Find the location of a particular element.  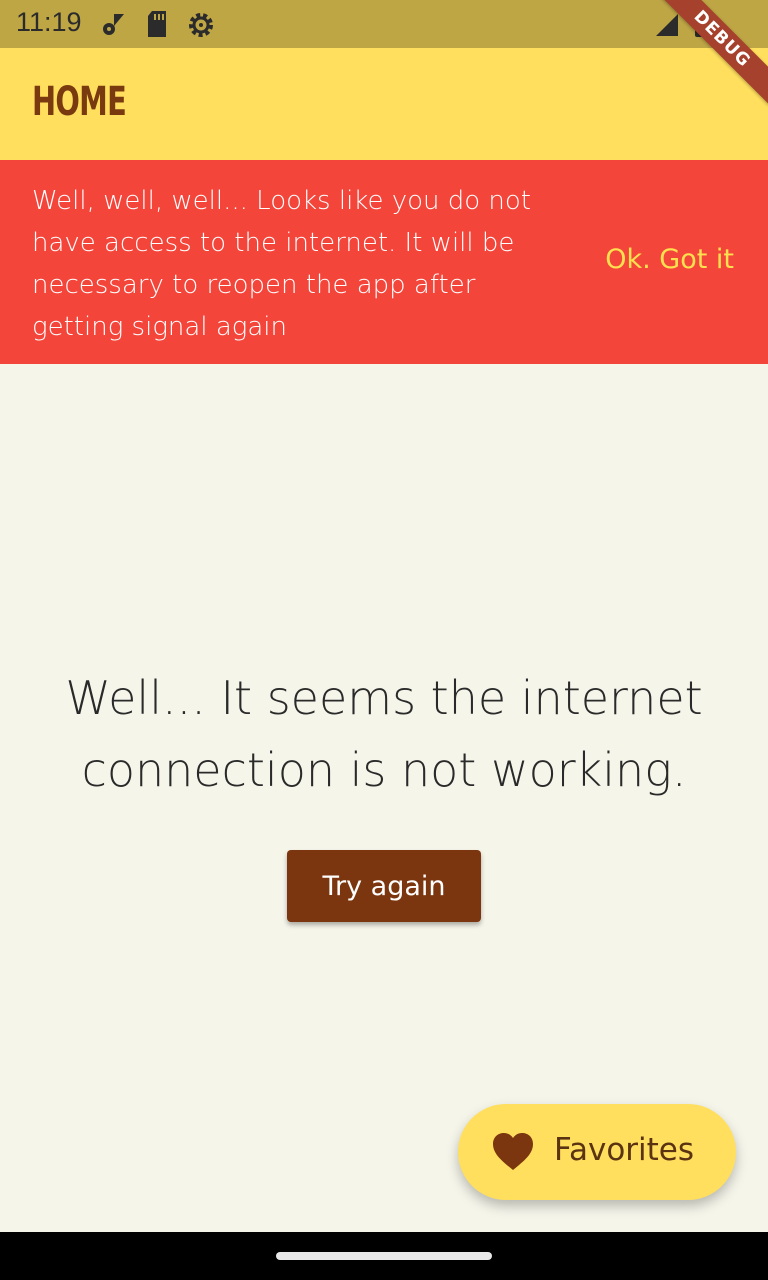

battery-icon is located at coordinates (703, 25).